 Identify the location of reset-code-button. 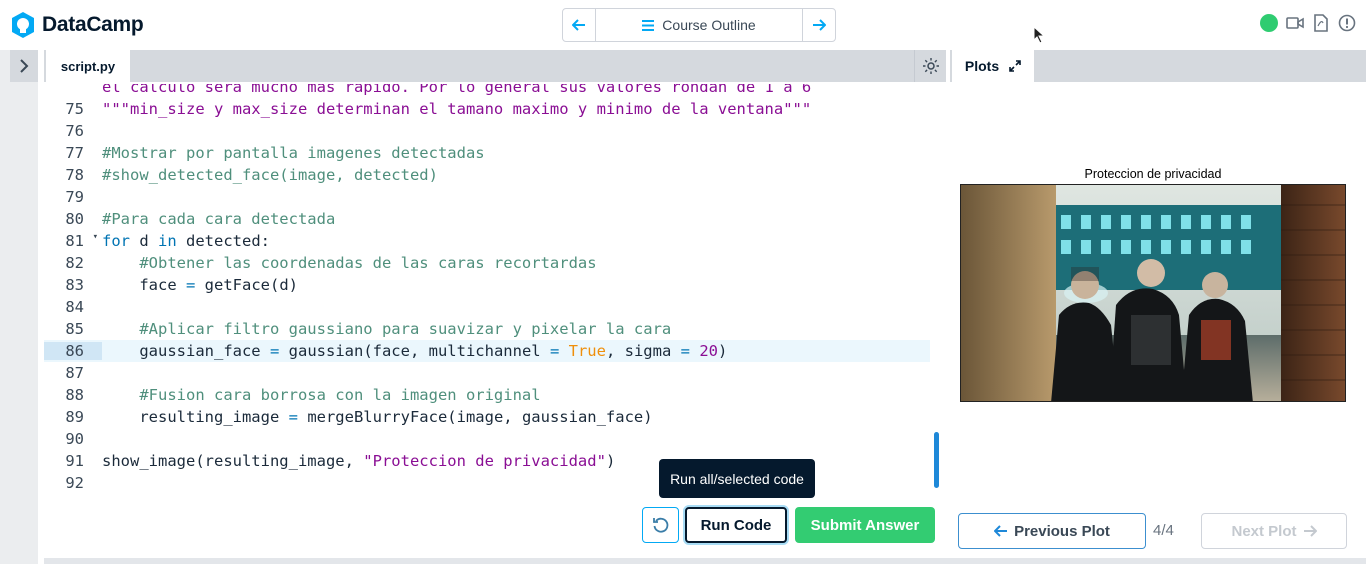
(660, 525).